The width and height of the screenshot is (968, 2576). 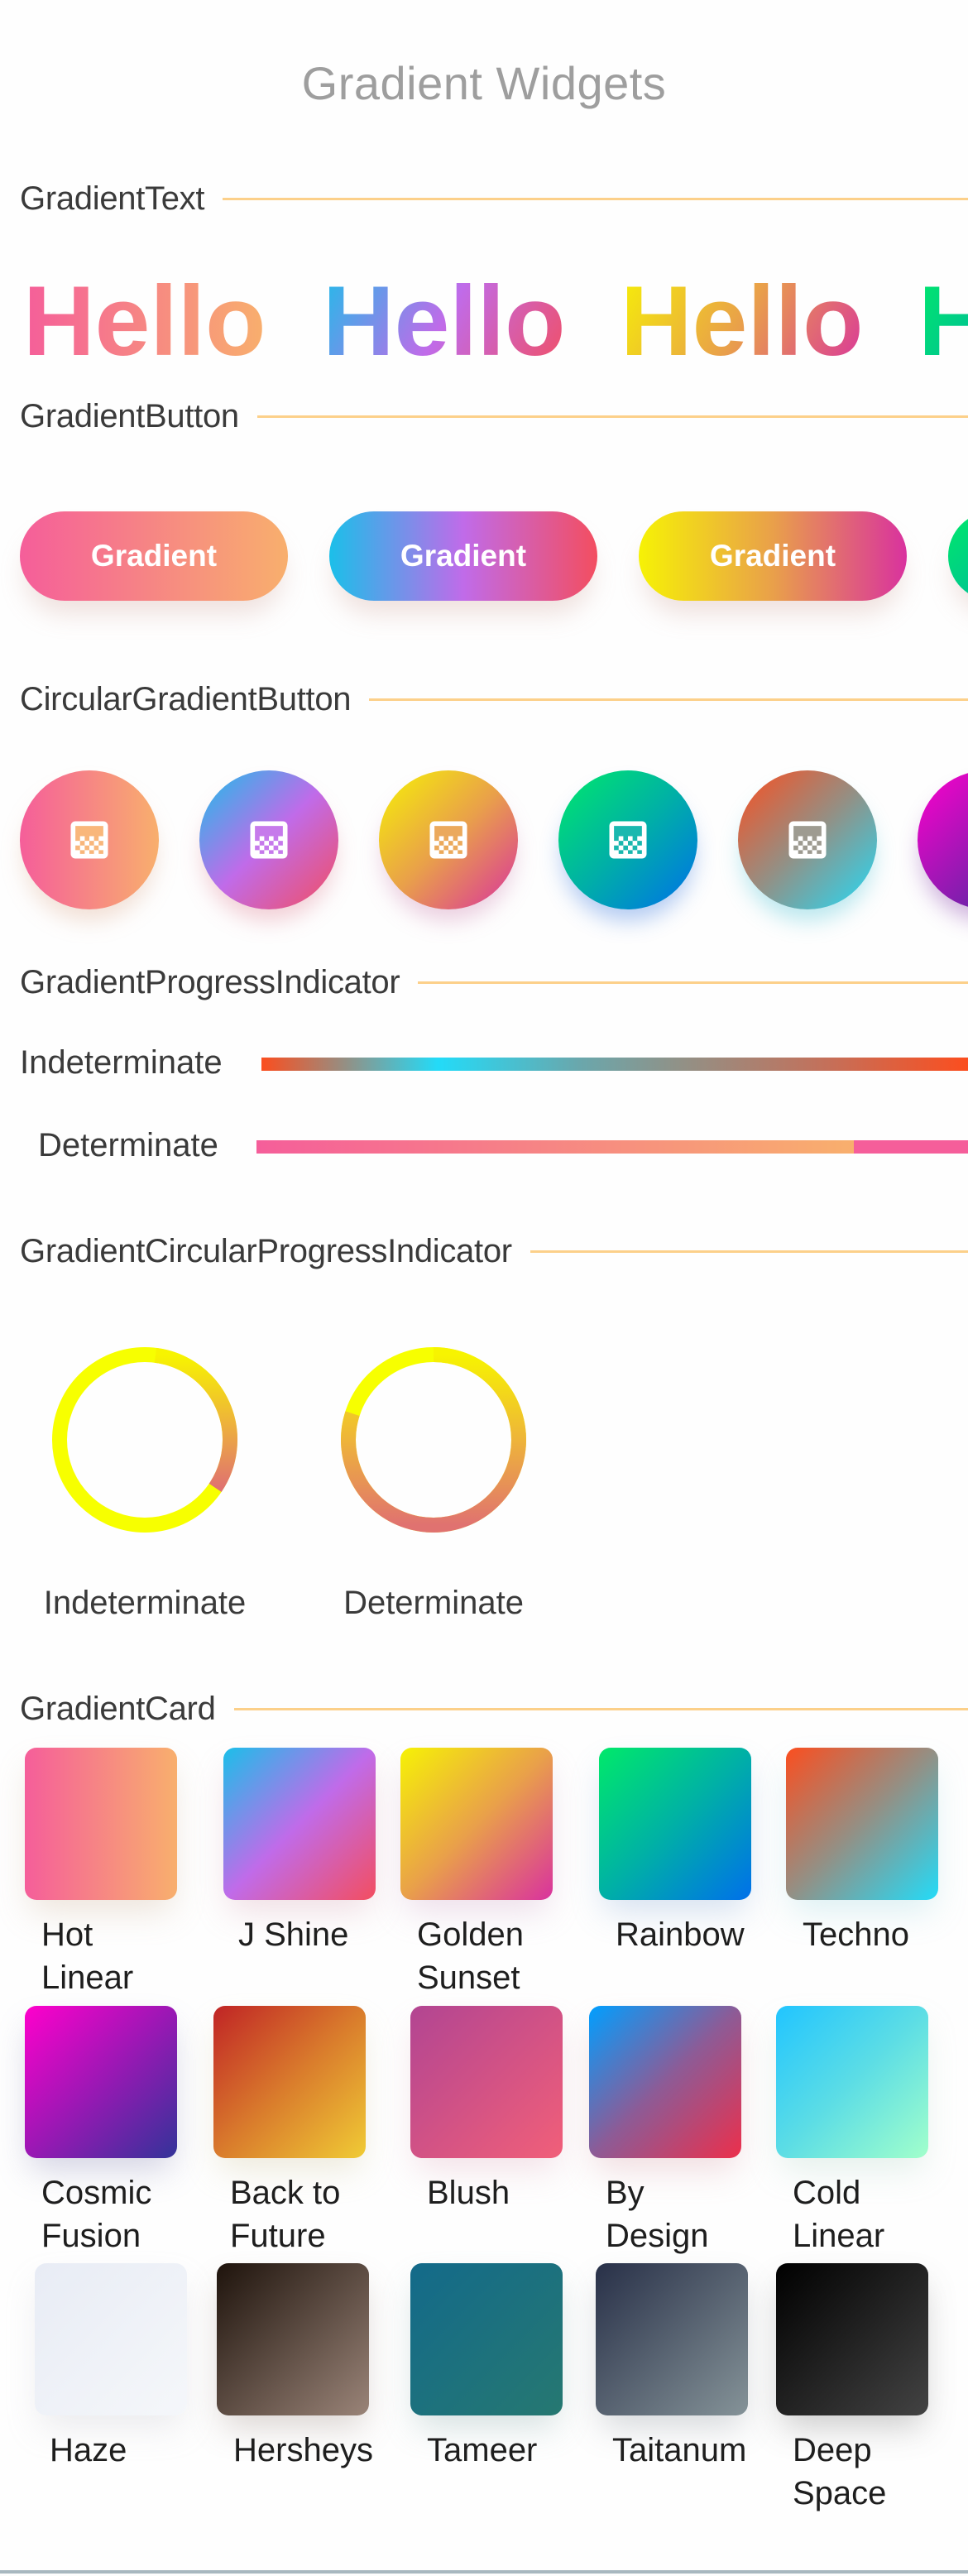 What do you see at coordinates (679, 2450) in the screenshot?
I see `card-label-line: Taitanum` at bounding box center [679, 2450].